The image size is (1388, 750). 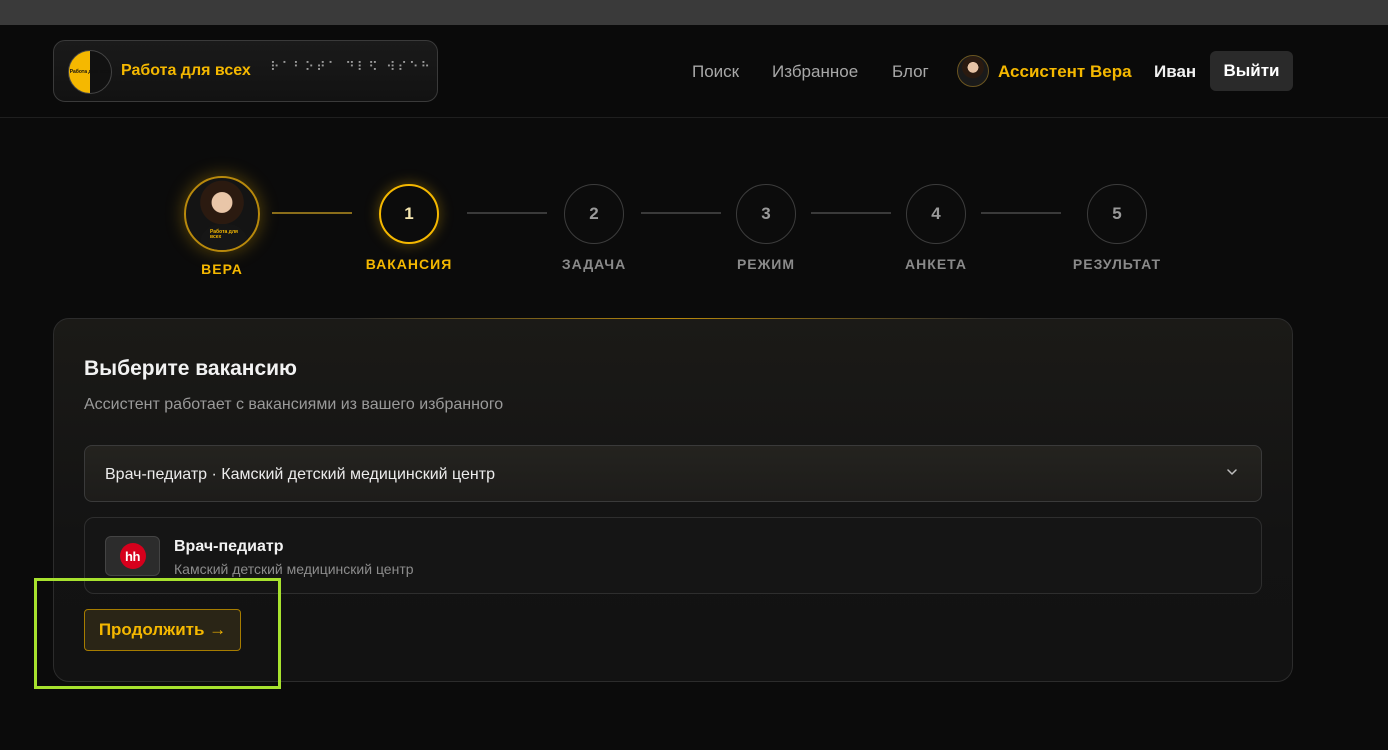 What do you see at coordinates (1251, 71) in the screenshot?
I see `logout-button: Выйти` at bounding box center [1251, 71].